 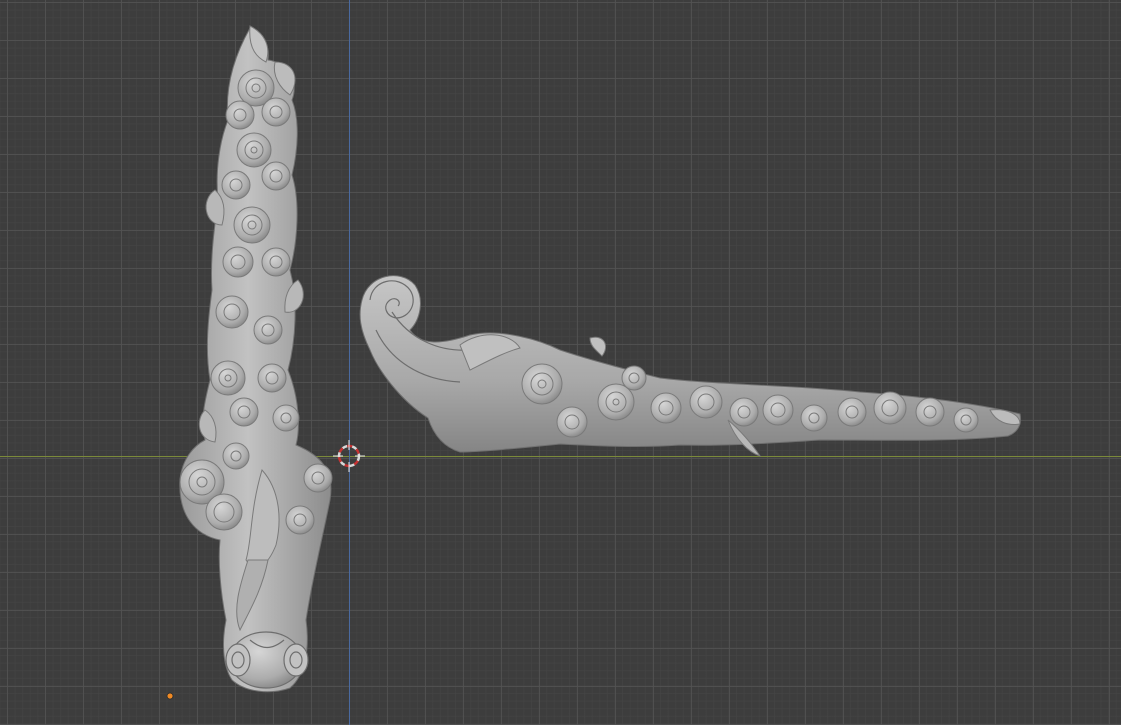 I want to click on horizontal-scroll-ornament, so click(x=690, y=366).